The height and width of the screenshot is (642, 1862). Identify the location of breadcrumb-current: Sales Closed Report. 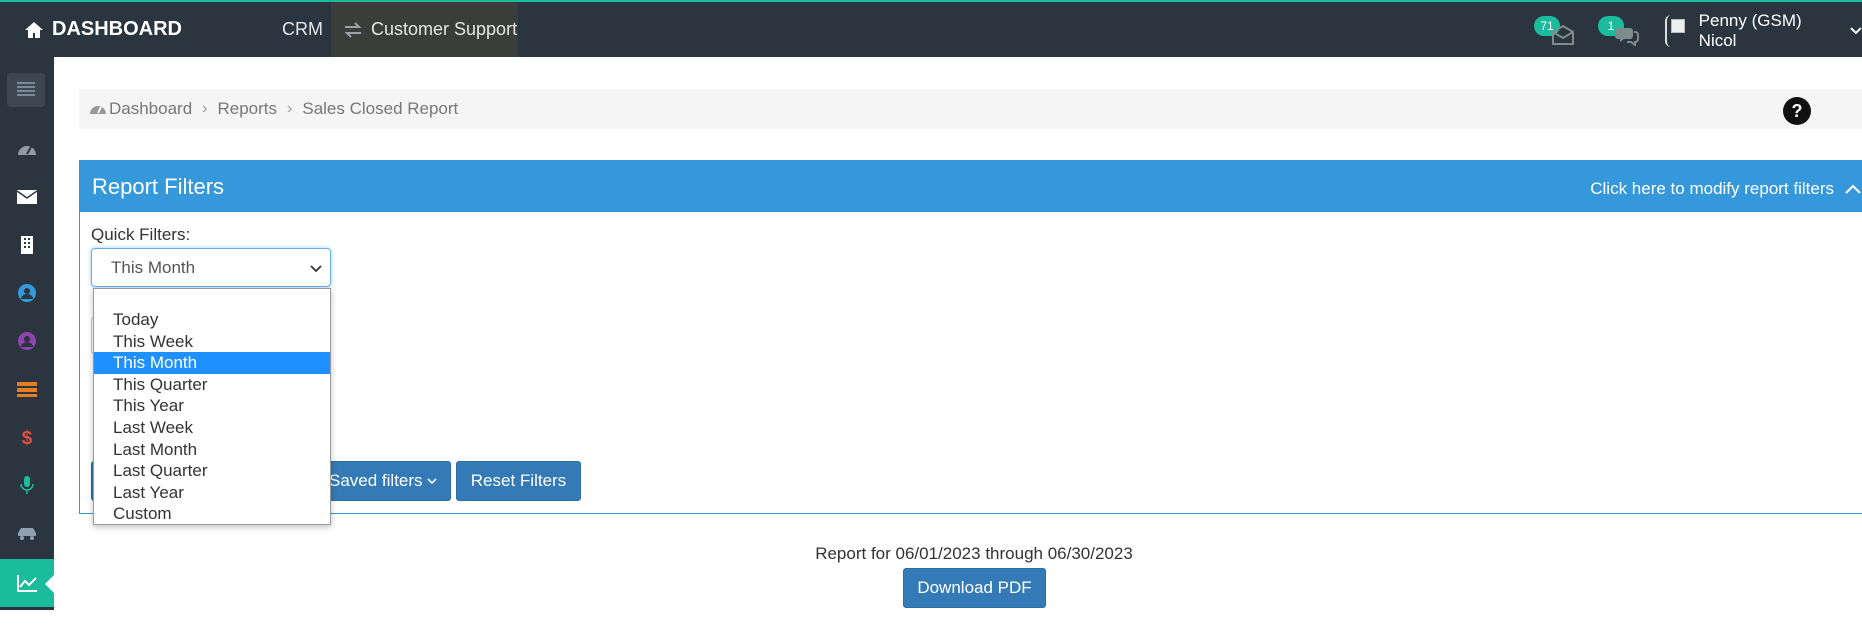
(380, 108).